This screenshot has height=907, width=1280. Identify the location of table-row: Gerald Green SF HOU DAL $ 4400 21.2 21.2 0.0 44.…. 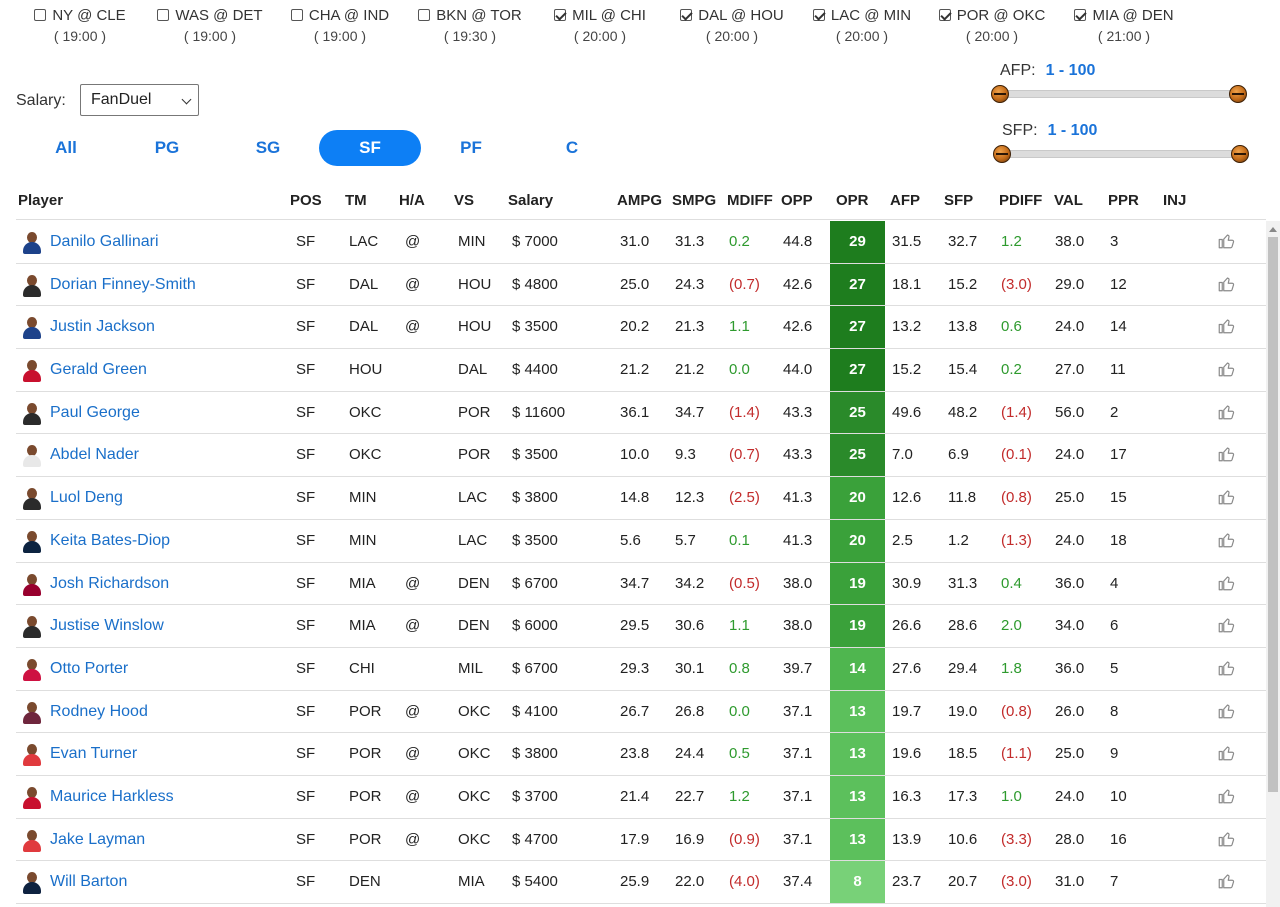
(641, 370).